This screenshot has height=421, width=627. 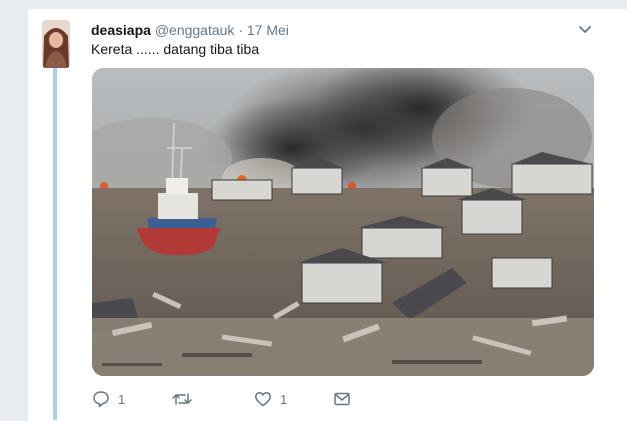 I want to click on reply-icon, so click(x=101, y=399).